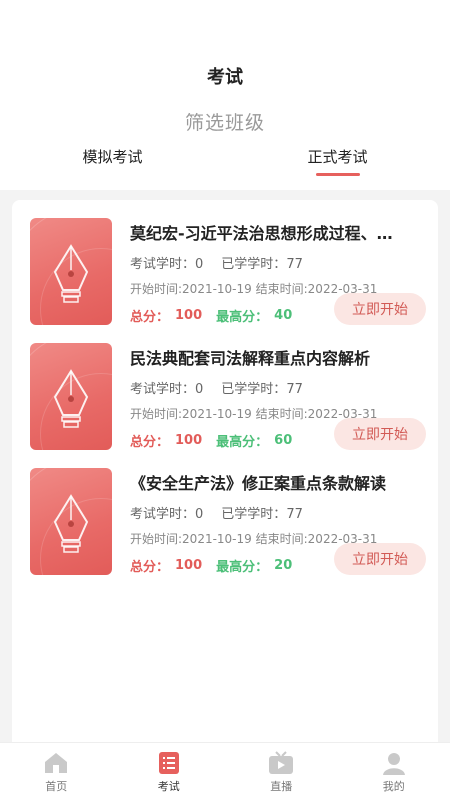 The width and height of the screenshot is (450, 800). What do you see at coordinates (281, 786) in the screenshot?
I see `tabbar-label: 直播` at bounding box center [281, 786].